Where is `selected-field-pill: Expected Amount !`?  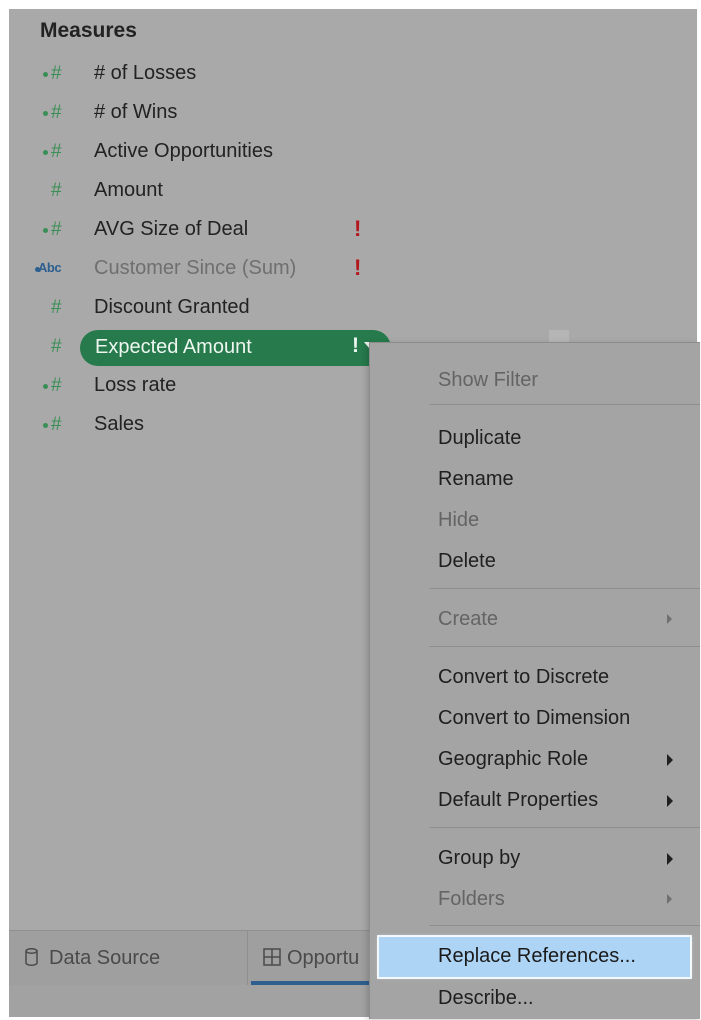
selected-field-pill: Expected Amount ! is located at coordinates (235, 348).